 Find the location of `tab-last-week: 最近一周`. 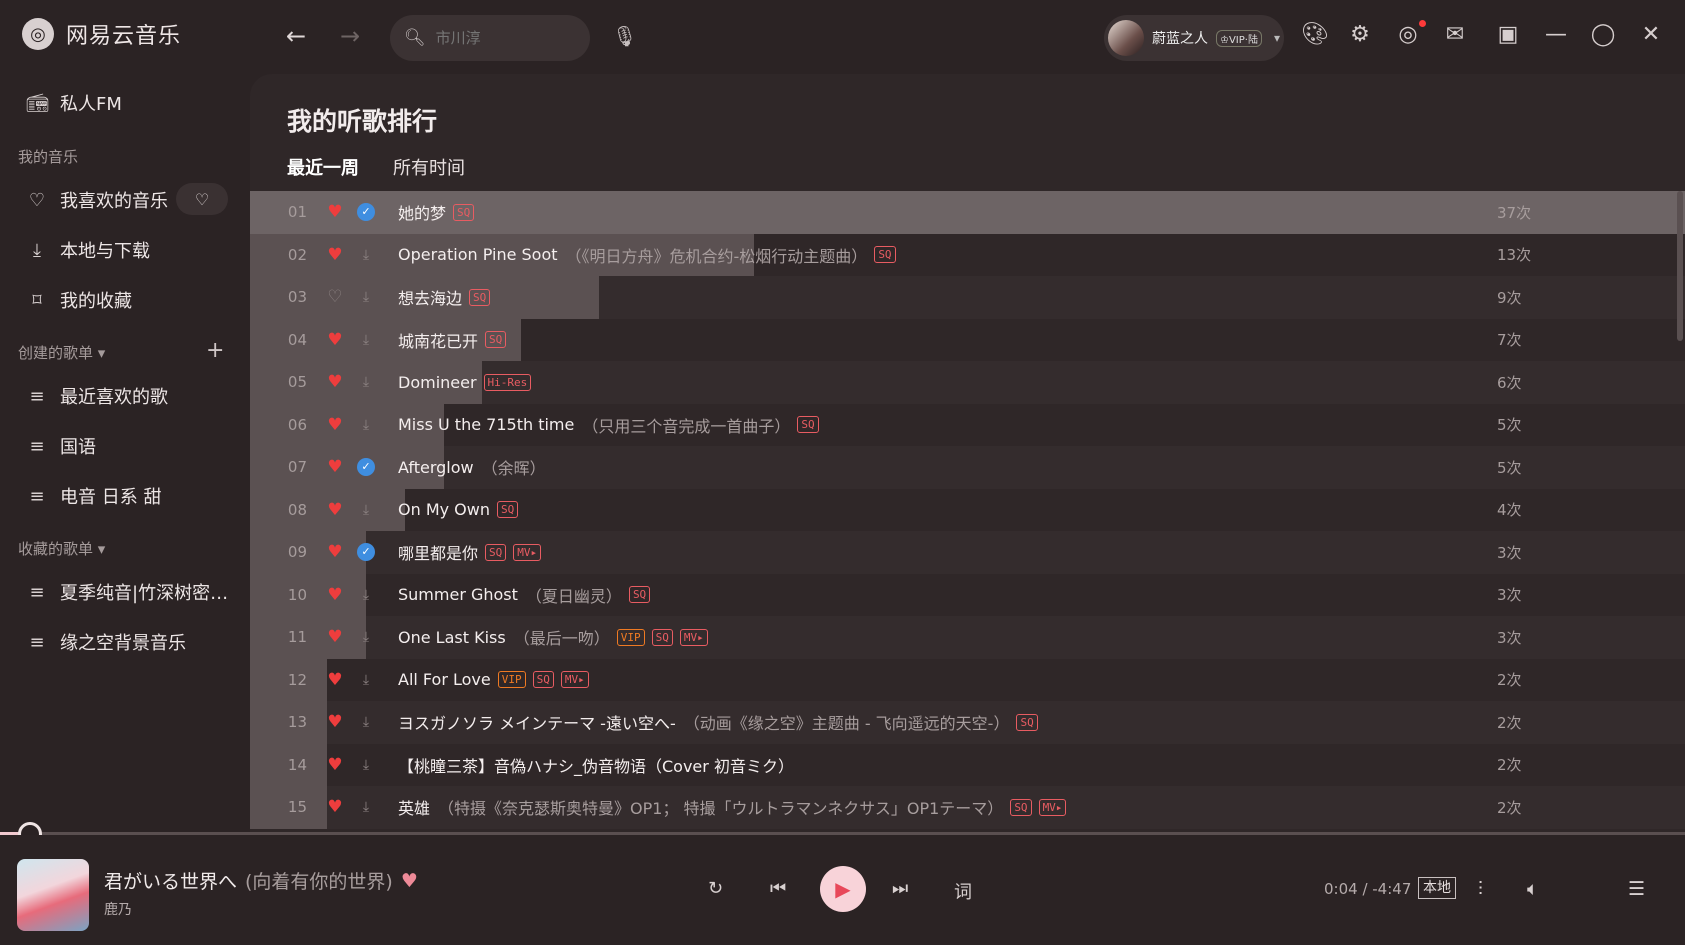

tab-last-week: 最近一周 is located at coordinates (323, 167).